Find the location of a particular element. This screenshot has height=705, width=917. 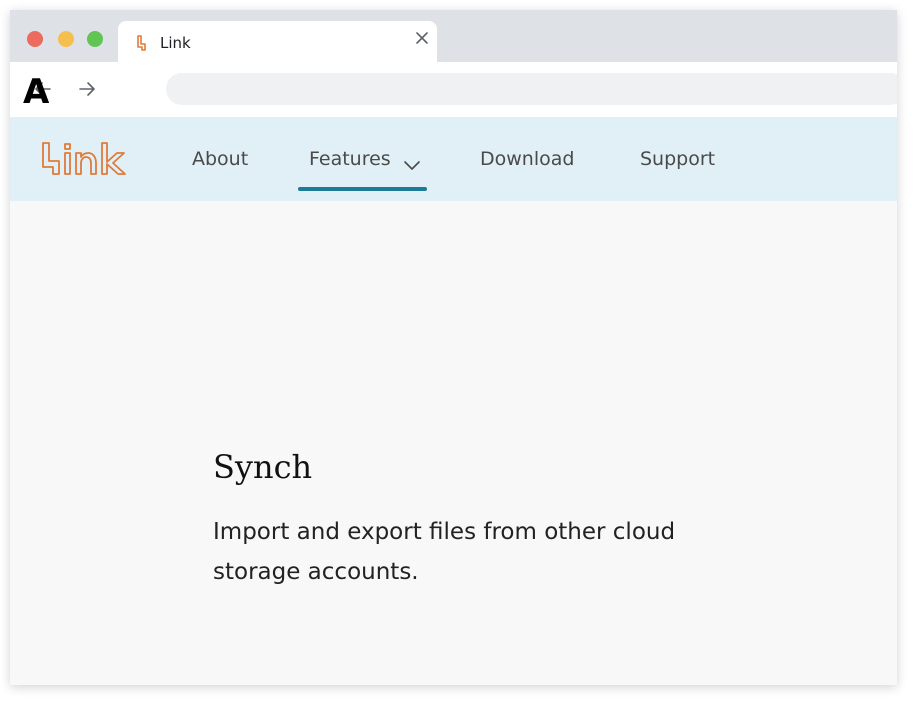

tab-link: Link is located at coordinates (277, 41).